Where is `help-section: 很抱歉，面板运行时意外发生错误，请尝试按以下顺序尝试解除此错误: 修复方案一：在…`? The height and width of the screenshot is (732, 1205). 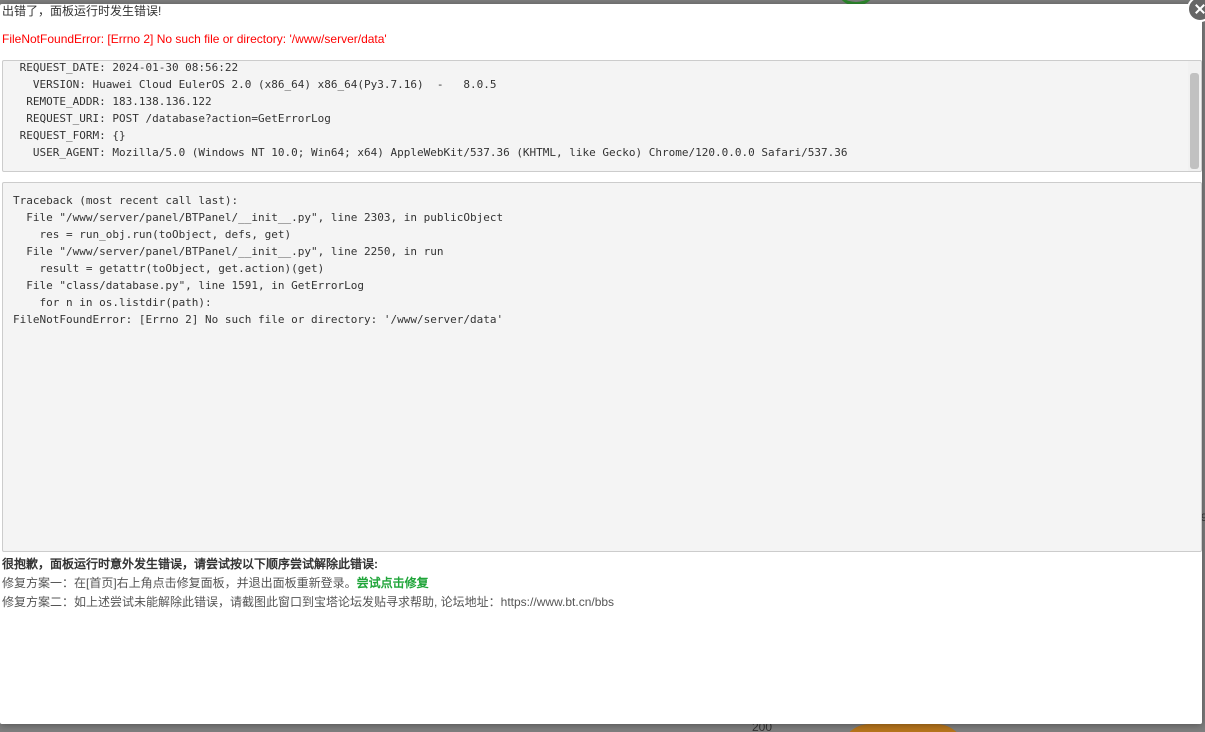
help-section: 很抱歉，面板运行时意外发生错误，请尝试按以下顺序尝试解除此错误: 修复方案一：在… is located at coordinates (308, 583).